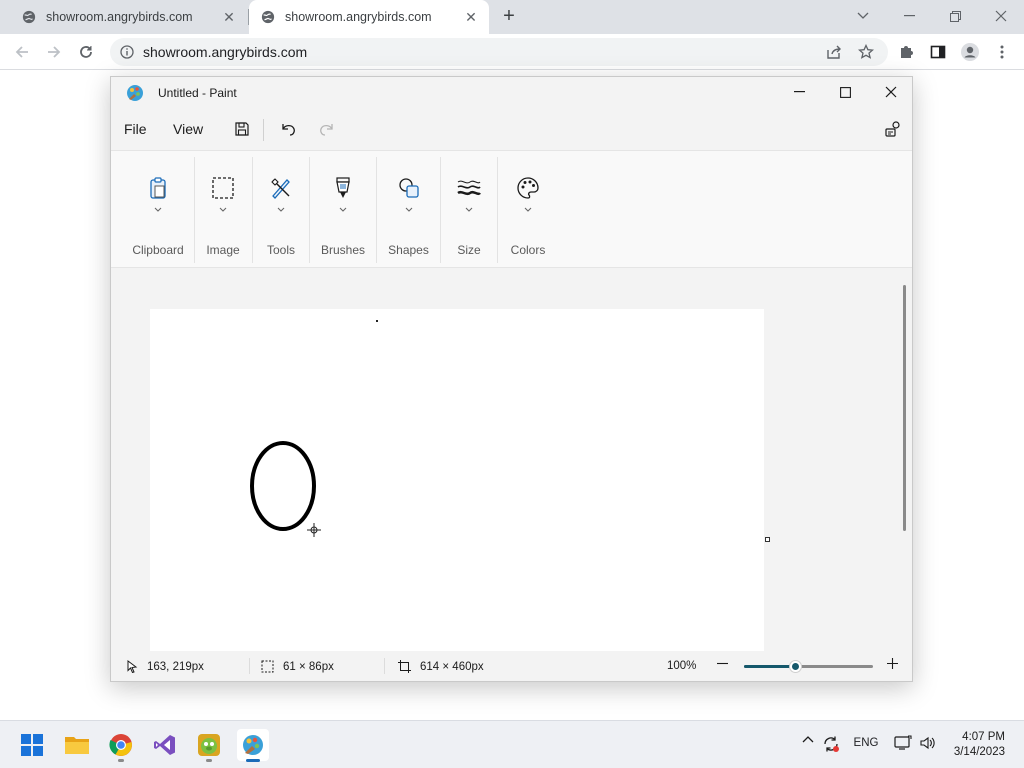 This screenshot has width=1024, height=768. I want to click on volume-icon, so click(928, 743).